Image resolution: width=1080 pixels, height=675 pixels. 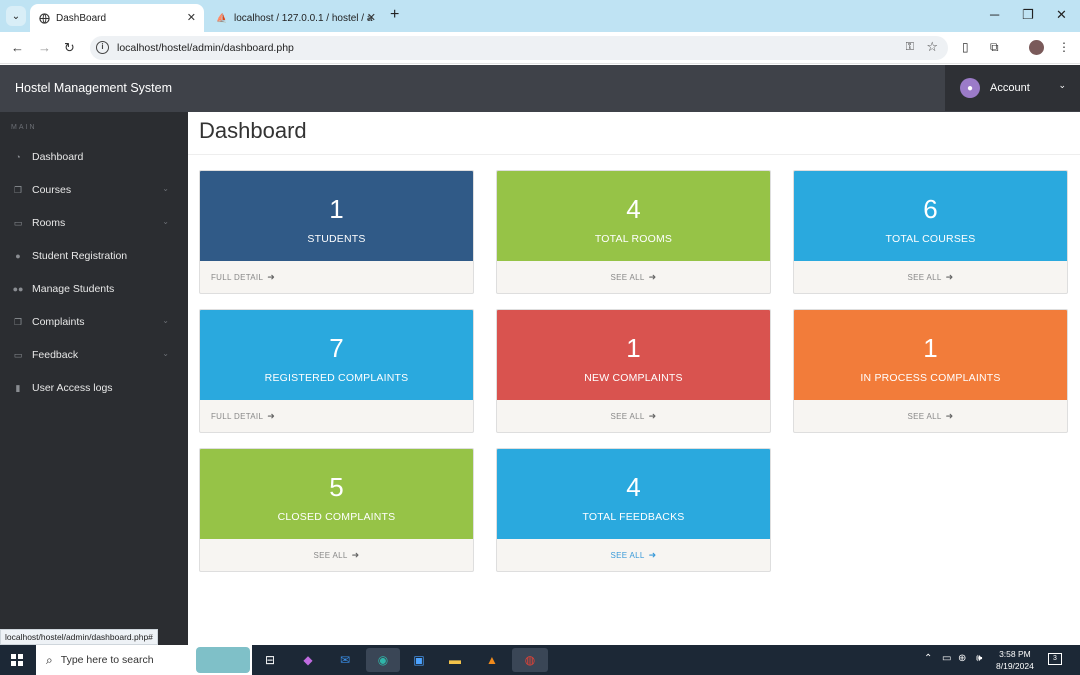 I want to click on restore-icon: ❐, so click(x=1028, y=15).